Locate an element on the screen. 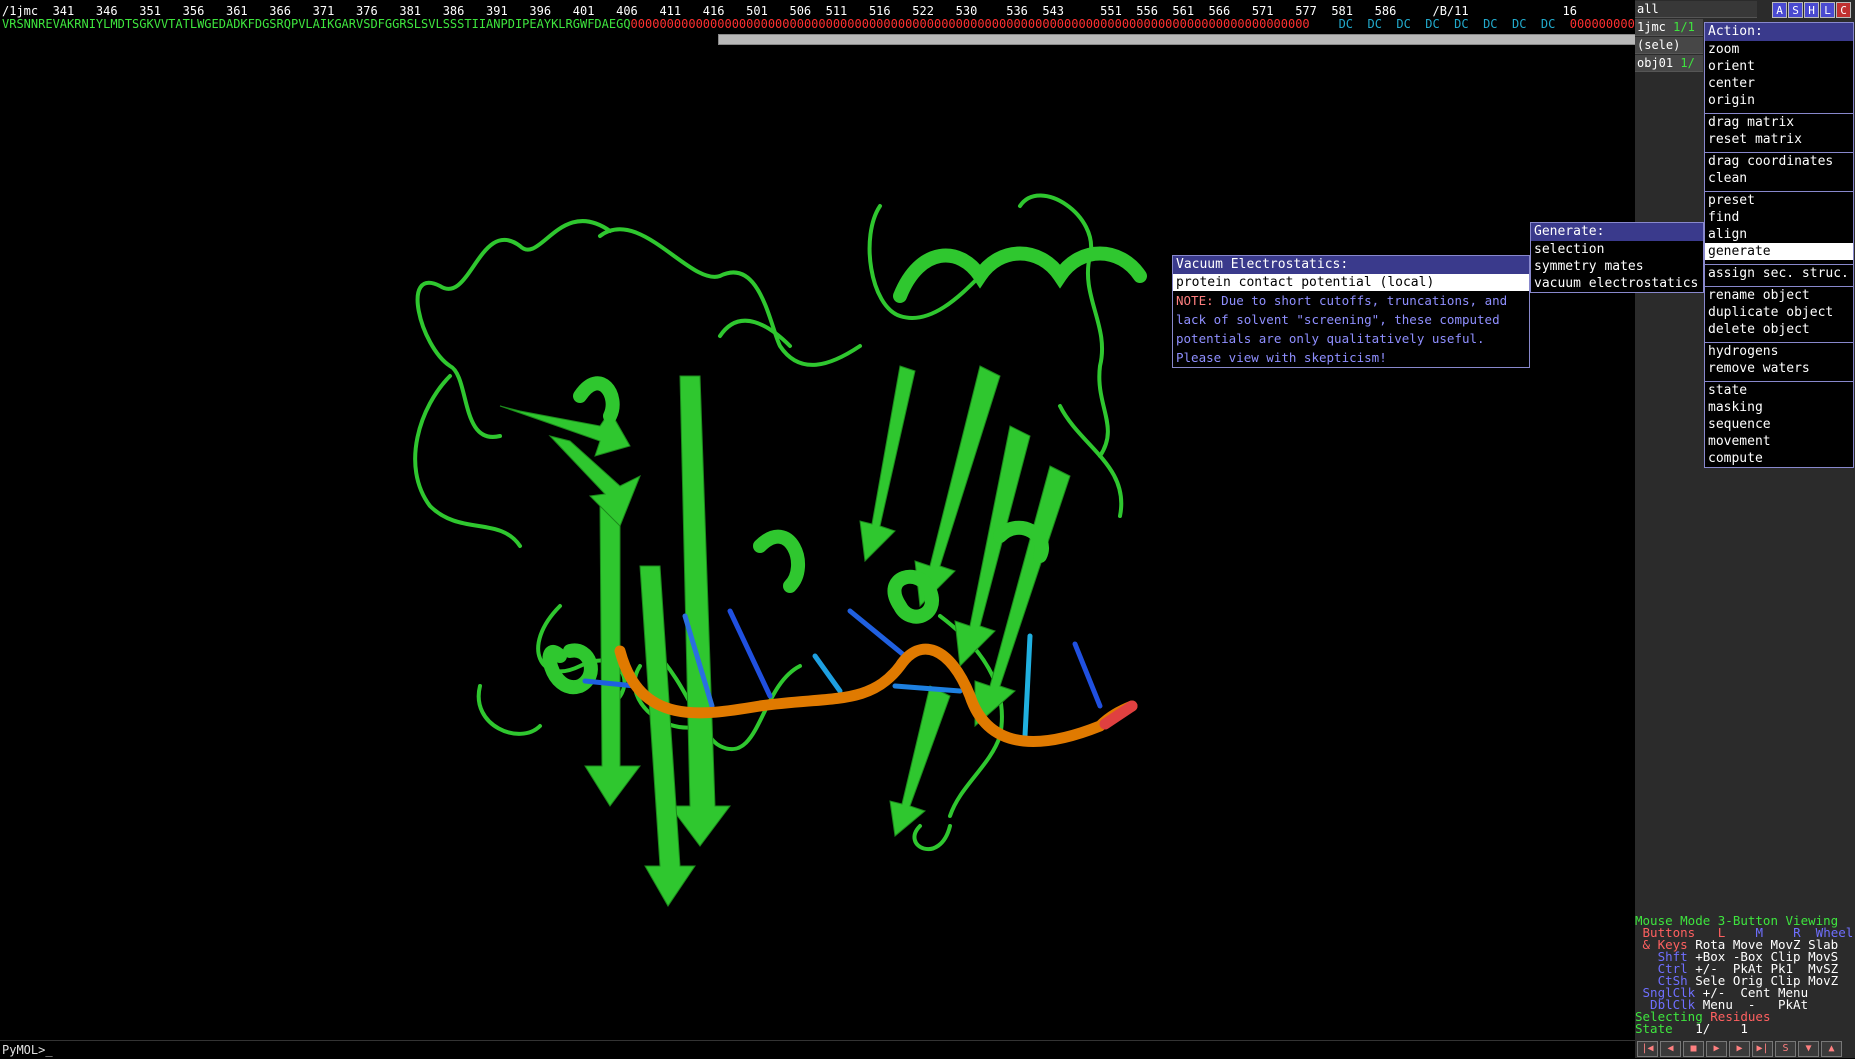 The height and width of the screenshot is (1059, 1855). command-line: PyMOL>_ is located at coordinates (818, 1049).